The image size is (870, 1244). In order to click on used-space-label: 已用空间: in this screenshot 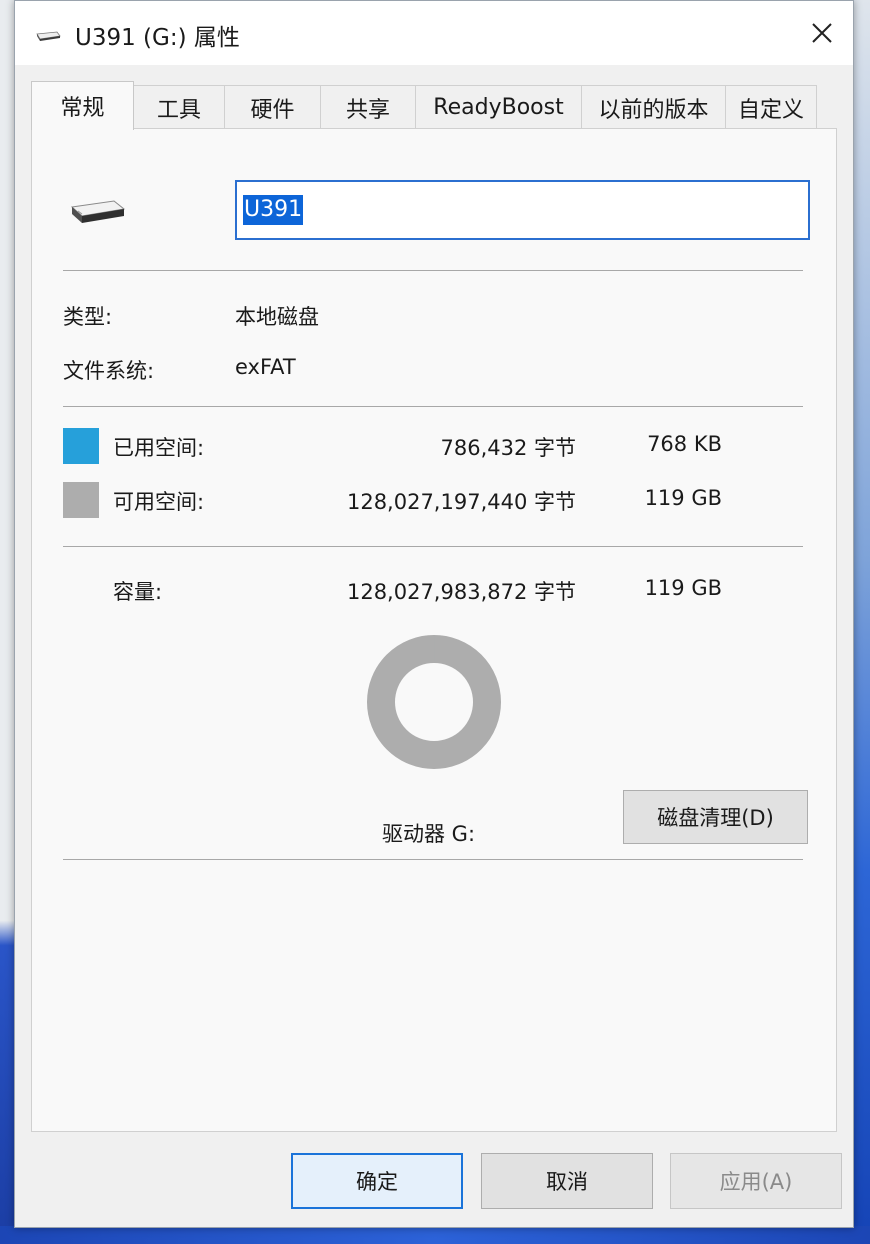, I will do `click(159, 448)`.